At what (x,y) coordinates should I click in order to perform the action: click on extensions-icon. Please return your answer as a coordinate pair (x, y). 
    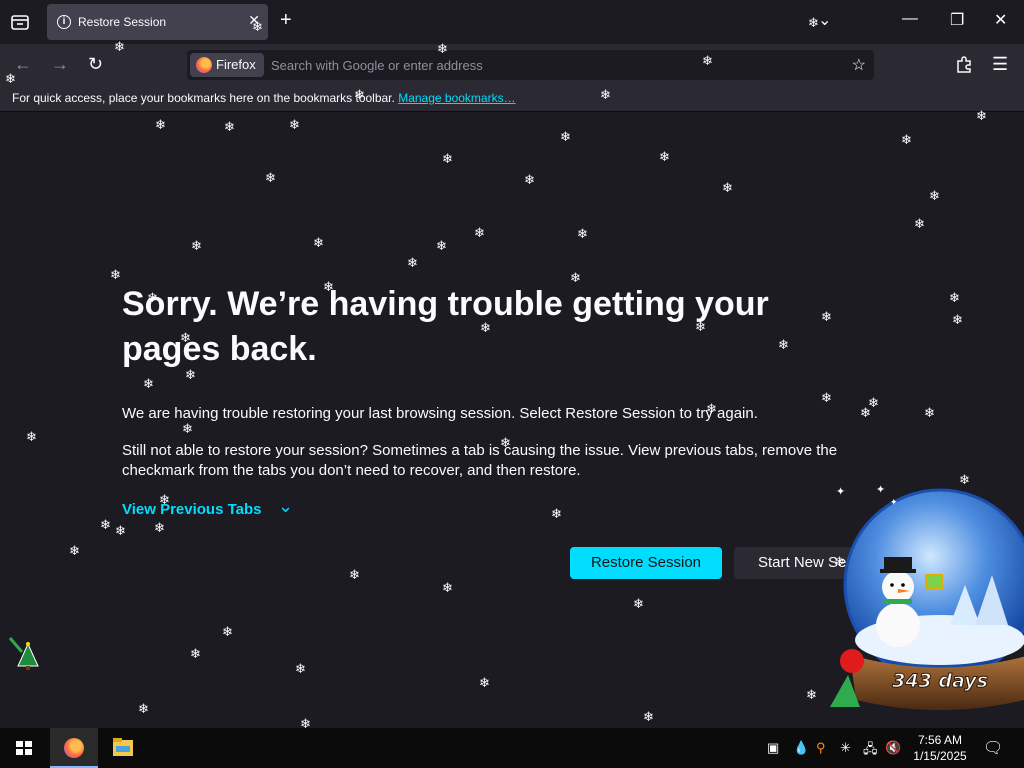
    Looking at the image, I should click on (964, 64).